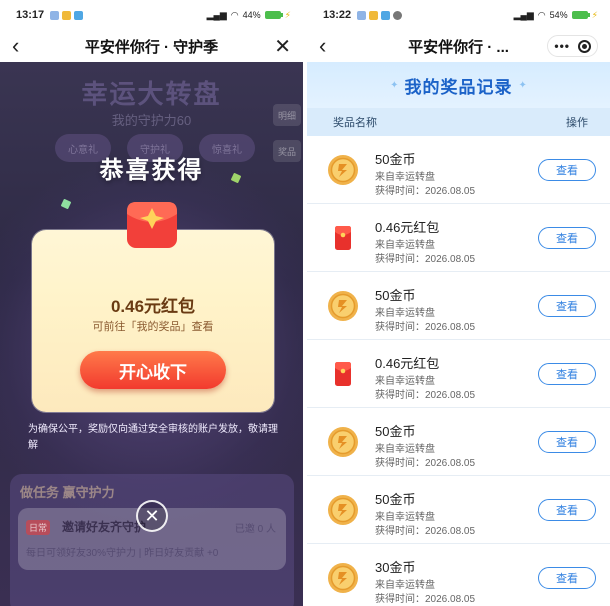 This screenshot has width=610, height=606. I want to click on table-header: 奖品名称 操作, so click(458, 122).